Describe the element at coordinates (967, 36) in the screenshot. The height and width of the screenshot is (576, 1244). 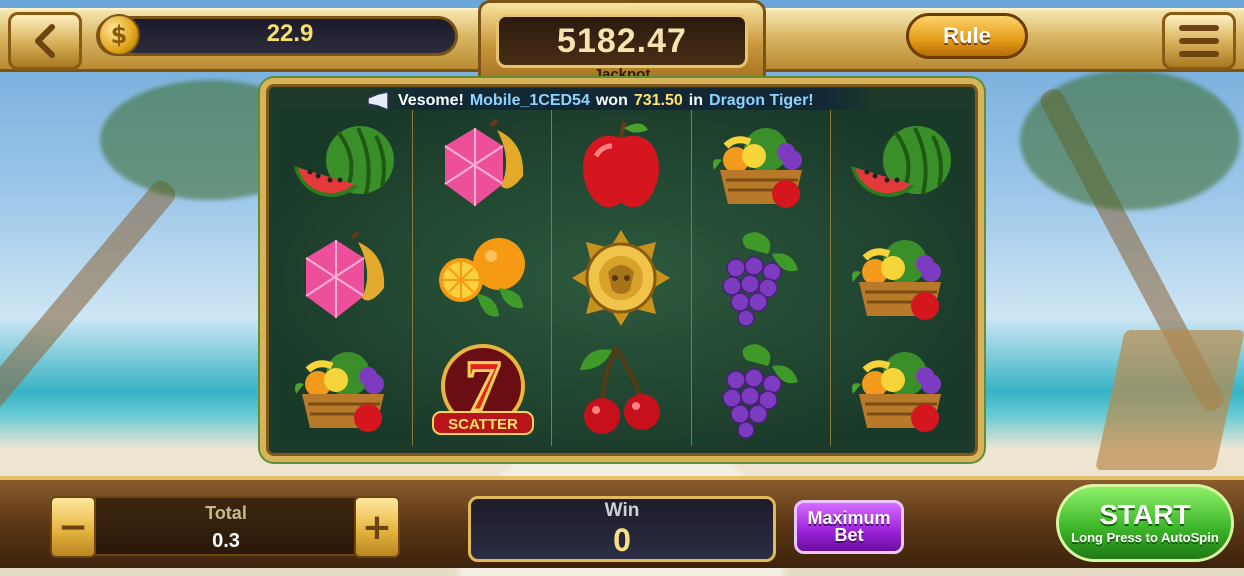
I see `rule-button: Rule` at that location.